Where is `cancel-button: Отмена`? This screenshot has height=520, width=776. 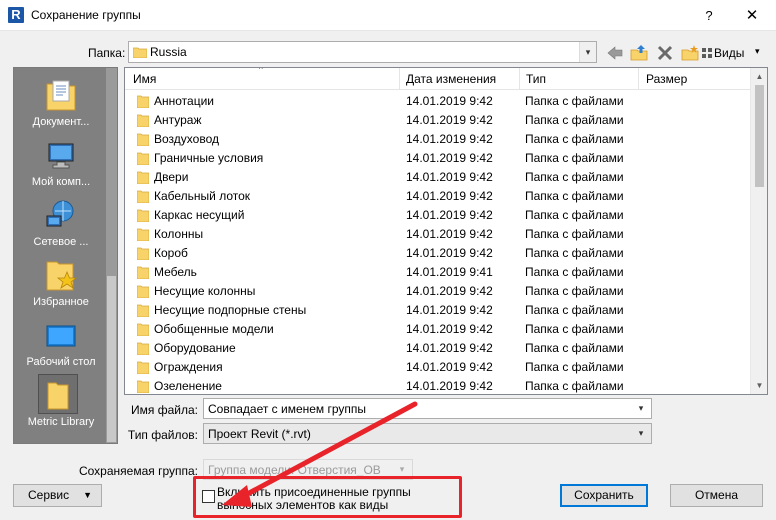 cancel-button: Отмена is located at coordinates (716, 495).